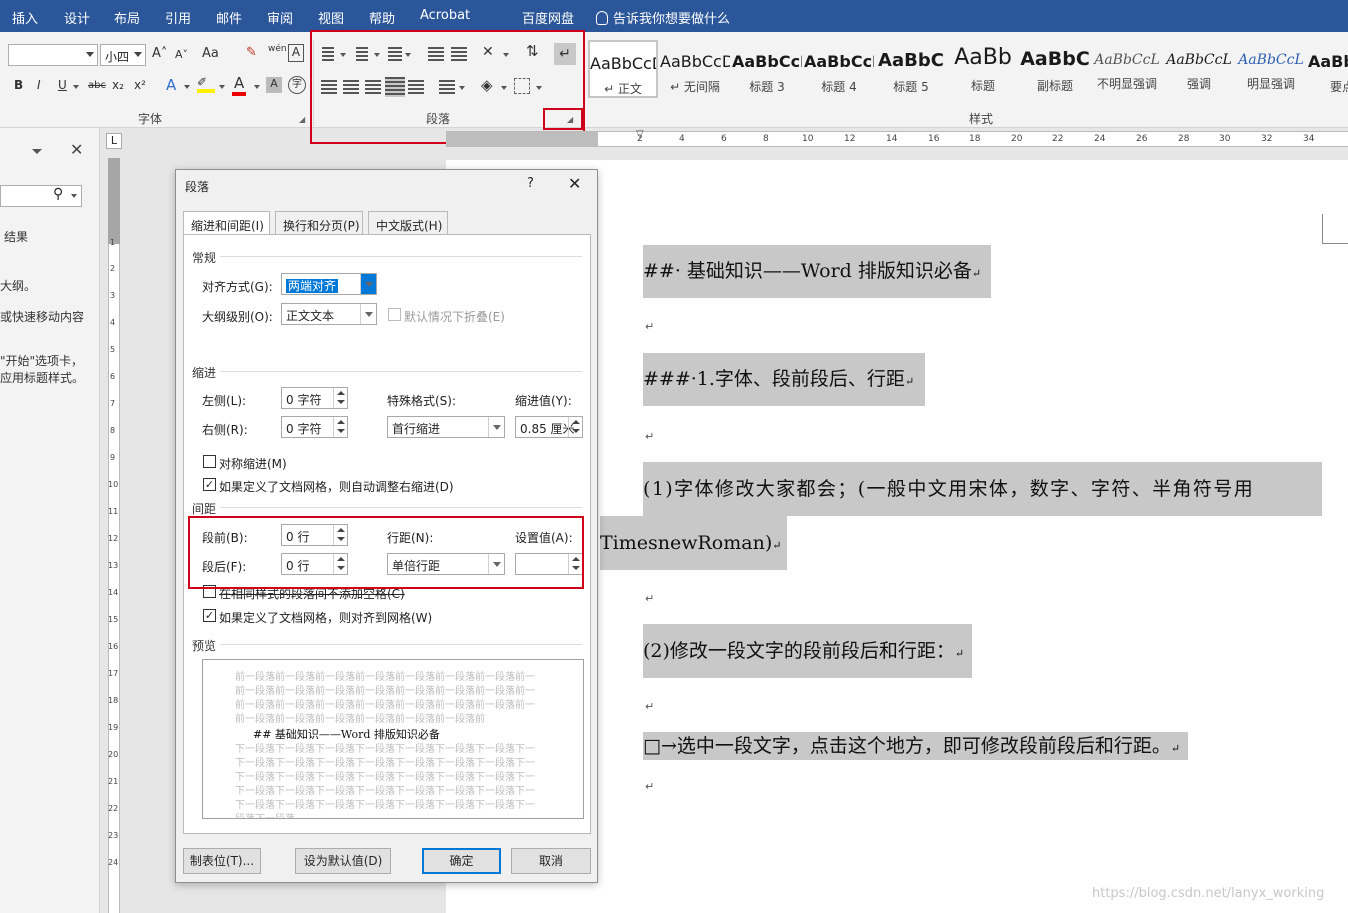 The width and height of the screenshot is (1348, 913). What do you see at coordinates (127, 17) in the screenshot?
I see `menu-layout: 布局` at bounding box center [127, 17].